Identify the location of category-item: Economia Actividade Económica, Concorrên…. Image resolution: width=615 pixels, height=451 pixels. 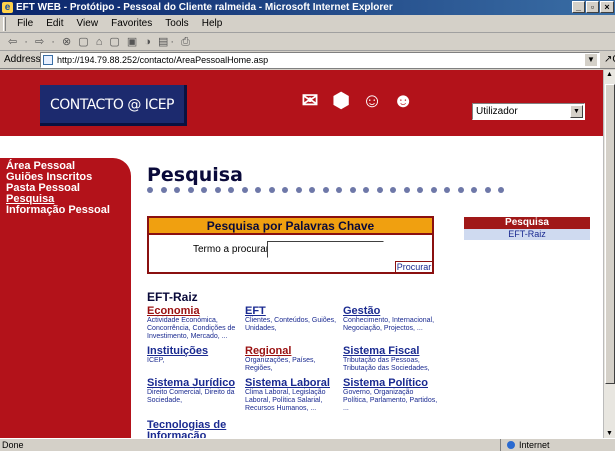
(195, 323).